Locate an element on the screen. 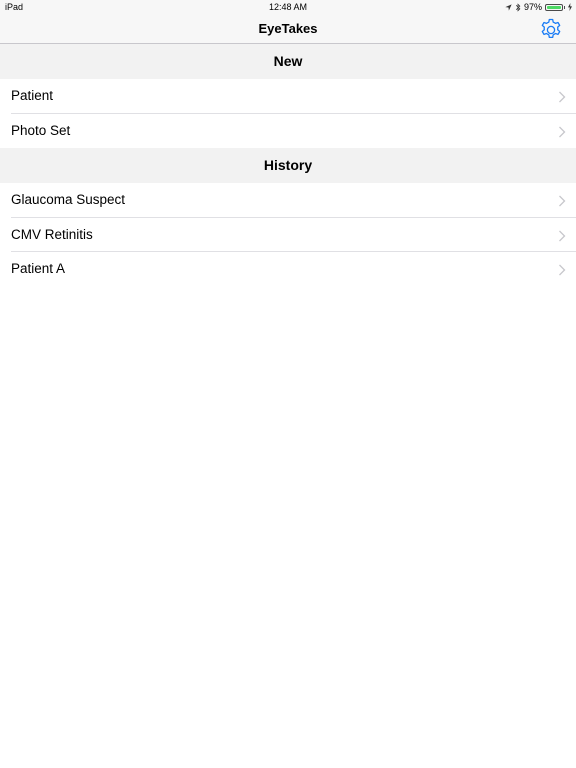 This screenshot has width=576, height=768. list-item-glaucoma-suspect: Glaucoma Suspect is located at coordinates (288, 200).